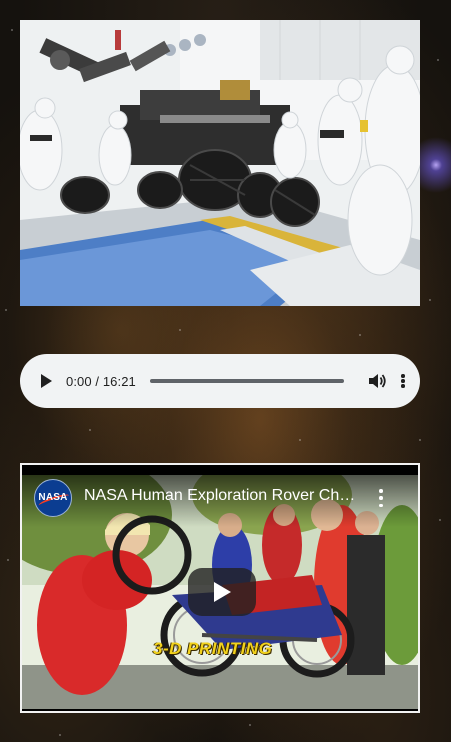 The height and width of the screenshot is (742, 451). Describe the element at coordinates (246, 381) in the screenshot. I see `audio-seek-bar` at that location.